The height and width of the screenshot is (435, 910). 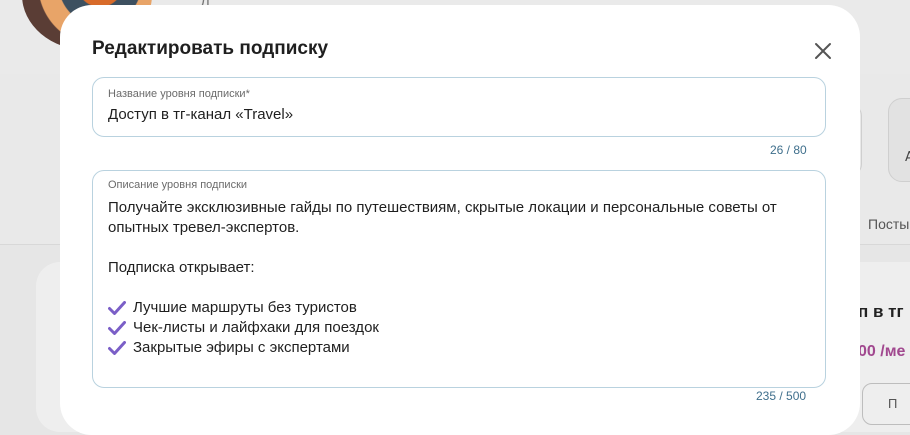 What do you see at coordinates (179, 94) in the screenshot?
I see `tier-name-label: Название уровня подписки*` at bounding box center [179, 94].